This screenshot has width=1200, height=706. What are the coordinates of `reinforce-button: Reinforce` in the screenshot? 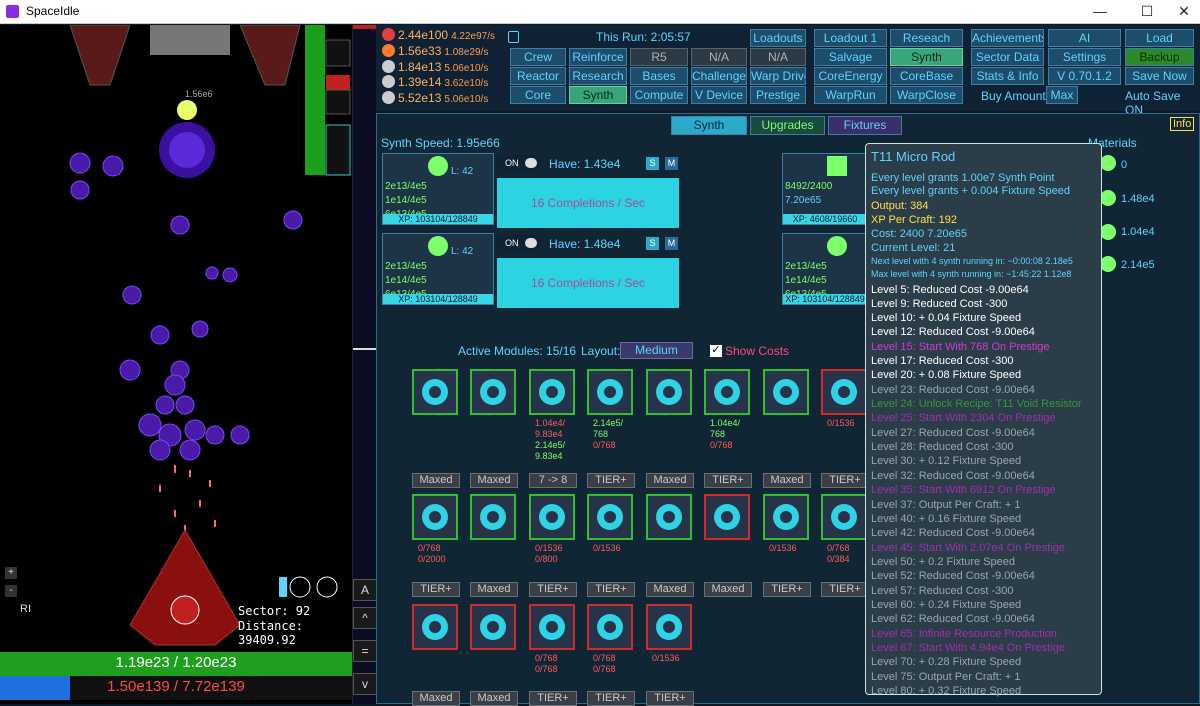 It's located at (598, 57).